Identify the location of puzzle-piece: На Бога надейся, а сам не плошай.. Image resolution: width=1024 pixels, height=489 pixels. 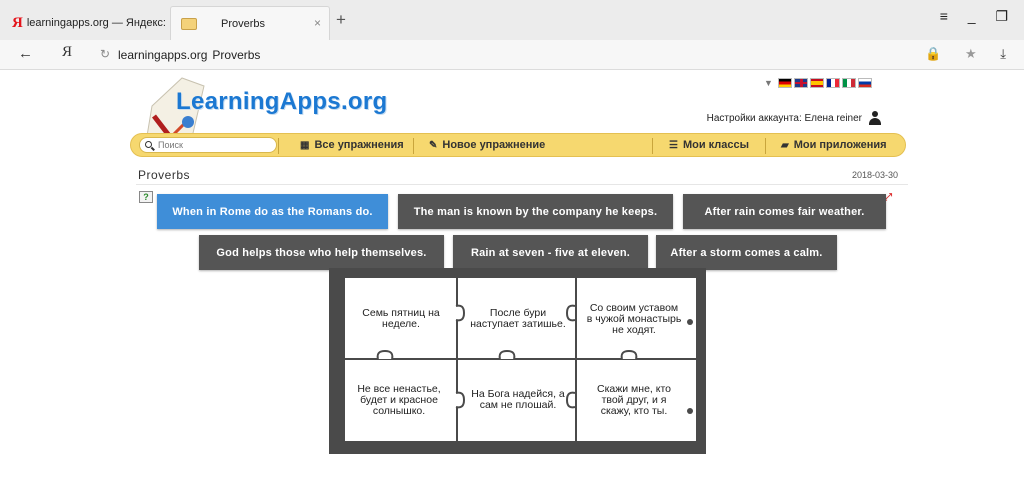
(518, 400).